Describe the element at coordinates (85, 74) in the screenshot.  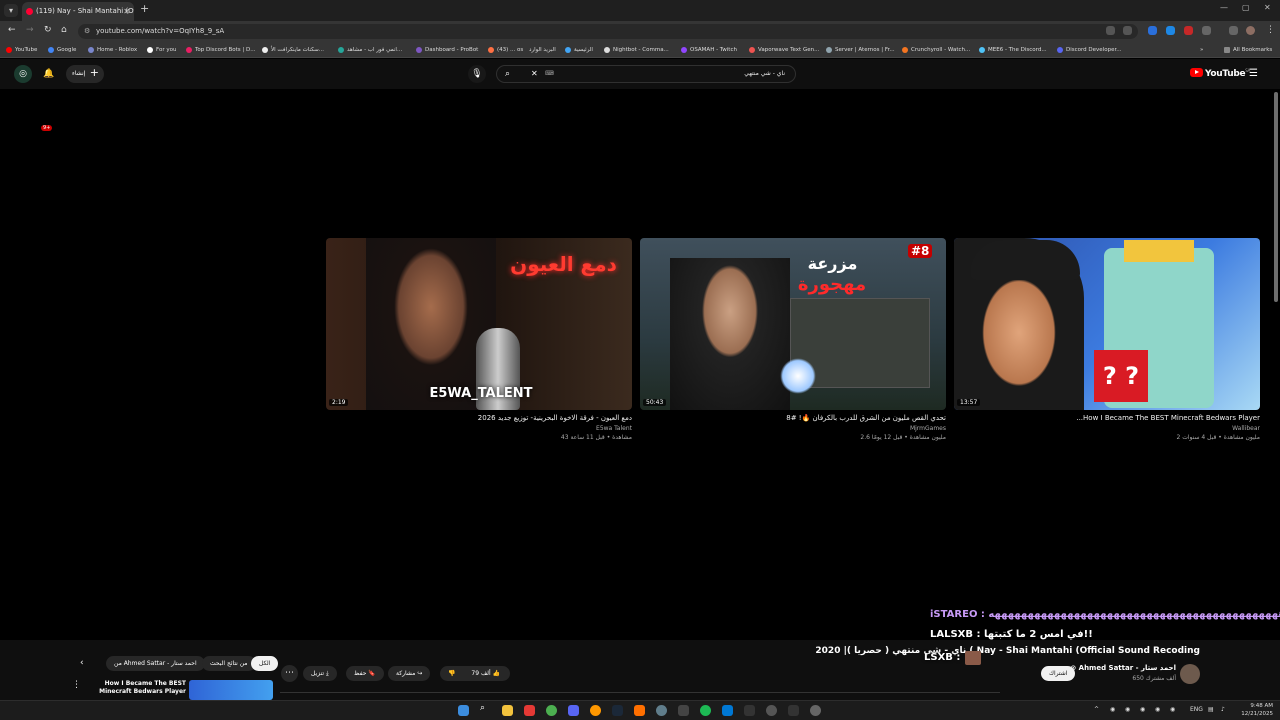
I see `create-button: إنشاء +` at that location.